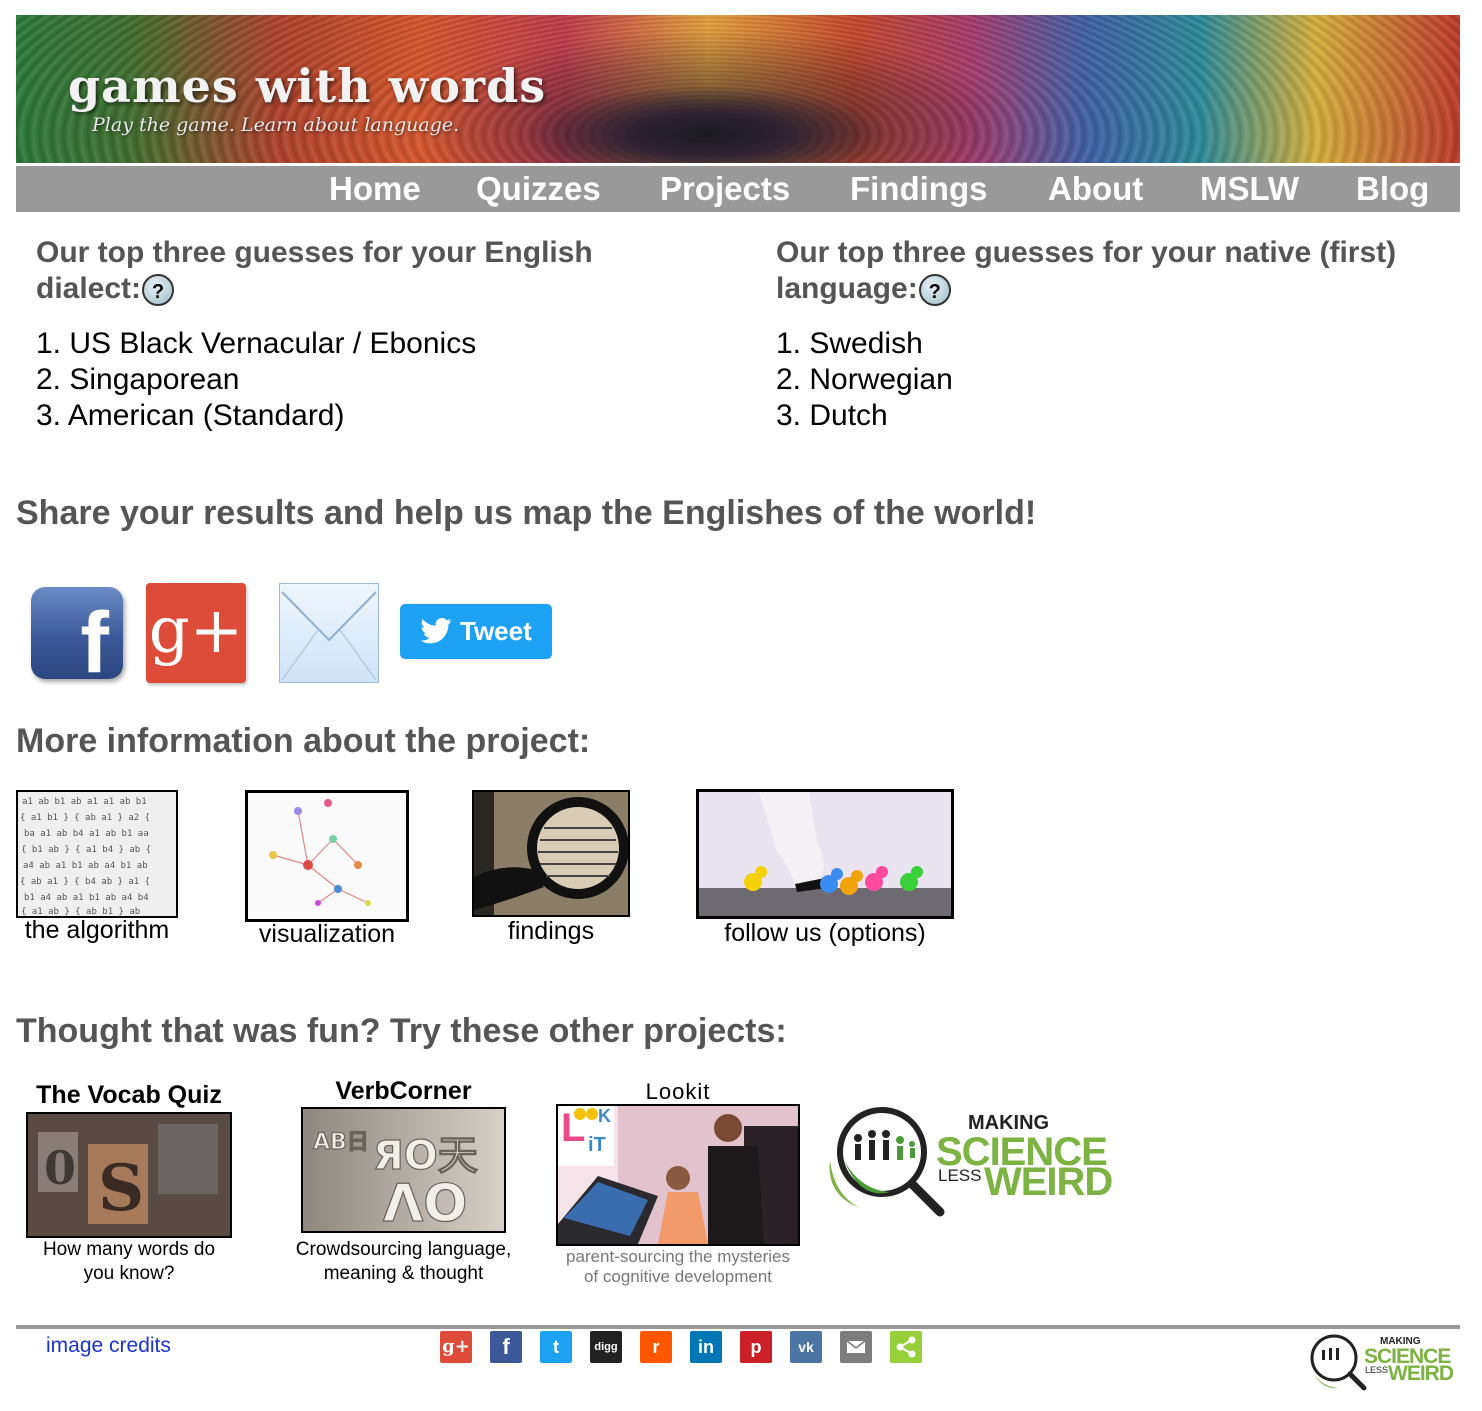 This screenshot has height=1411, width=1482. Describe the element at coordinates (77, 633) in the screenshot. I see `facebook-share-button: f` at that location.